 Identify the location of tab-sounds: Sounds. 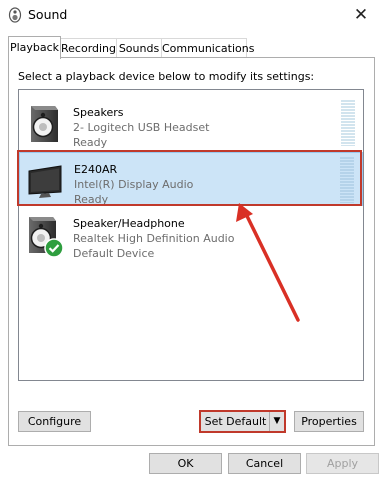
(139, 48).